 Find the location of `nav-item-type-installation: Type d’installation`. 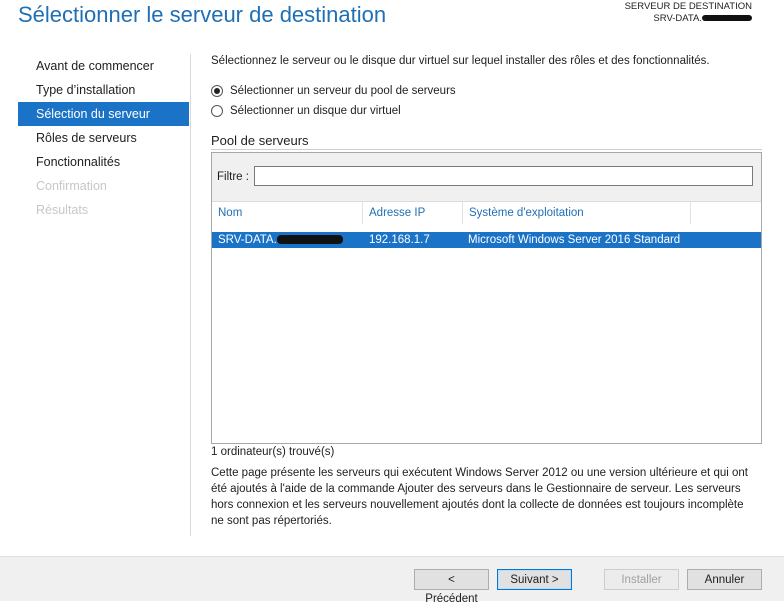

nav-item-type-installation: Type d’installation is located at coordinates (103, 90).